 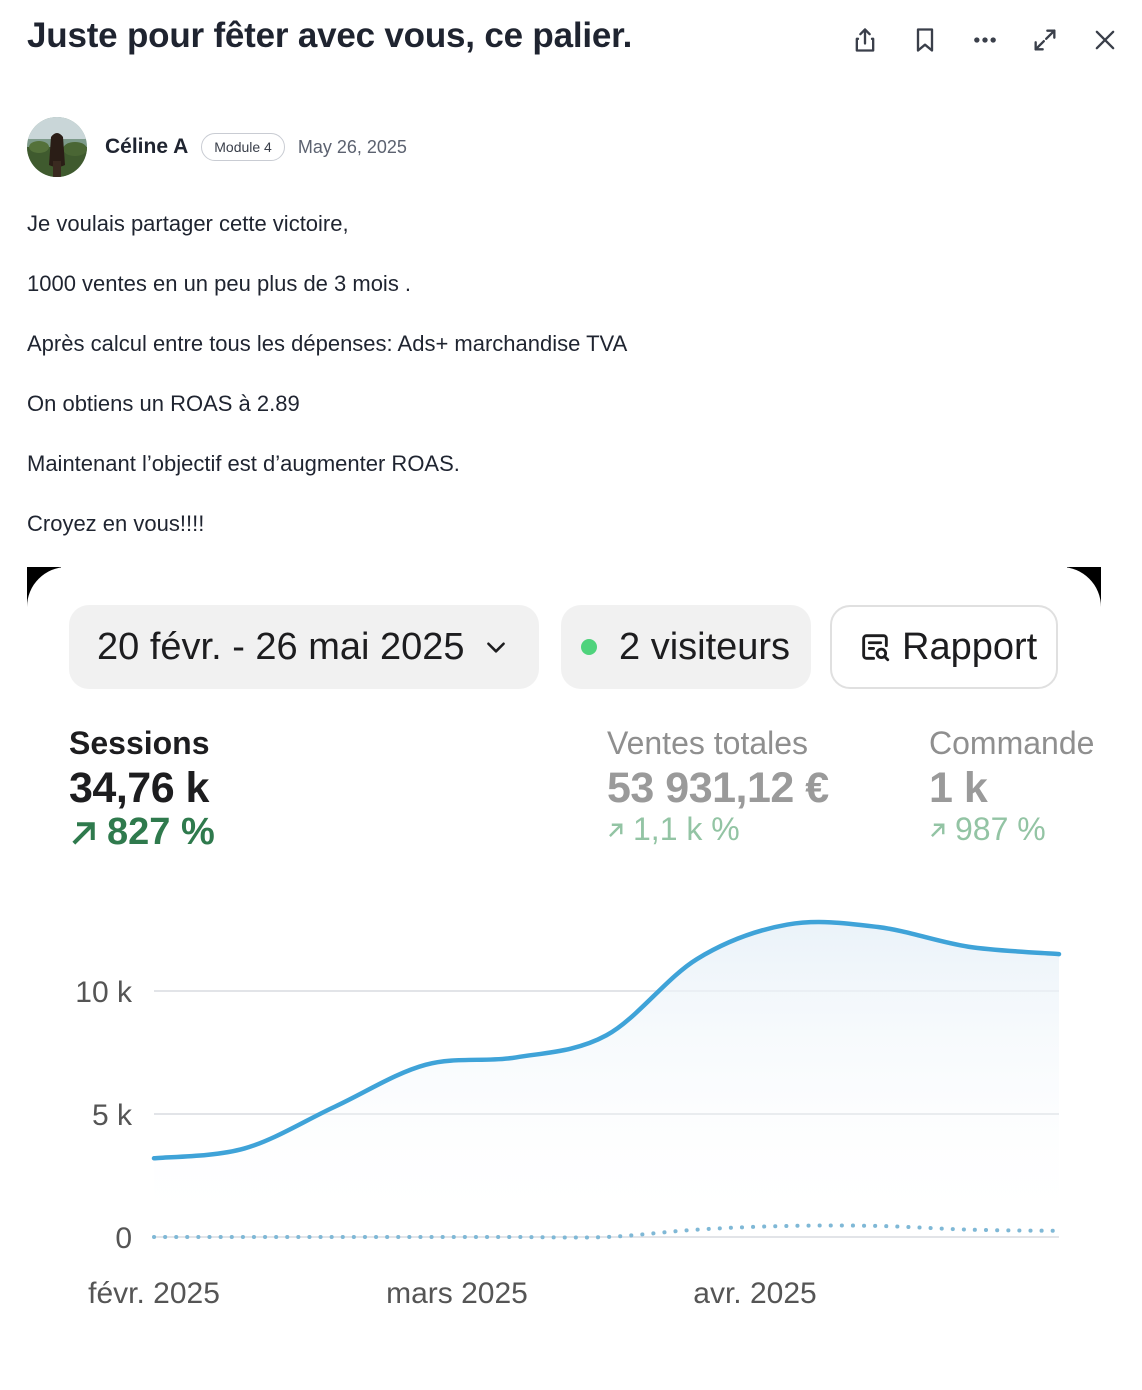 I want to click on date-range-selector: 20 févr. - 26 mai 2025, so click(x=304, y=647).